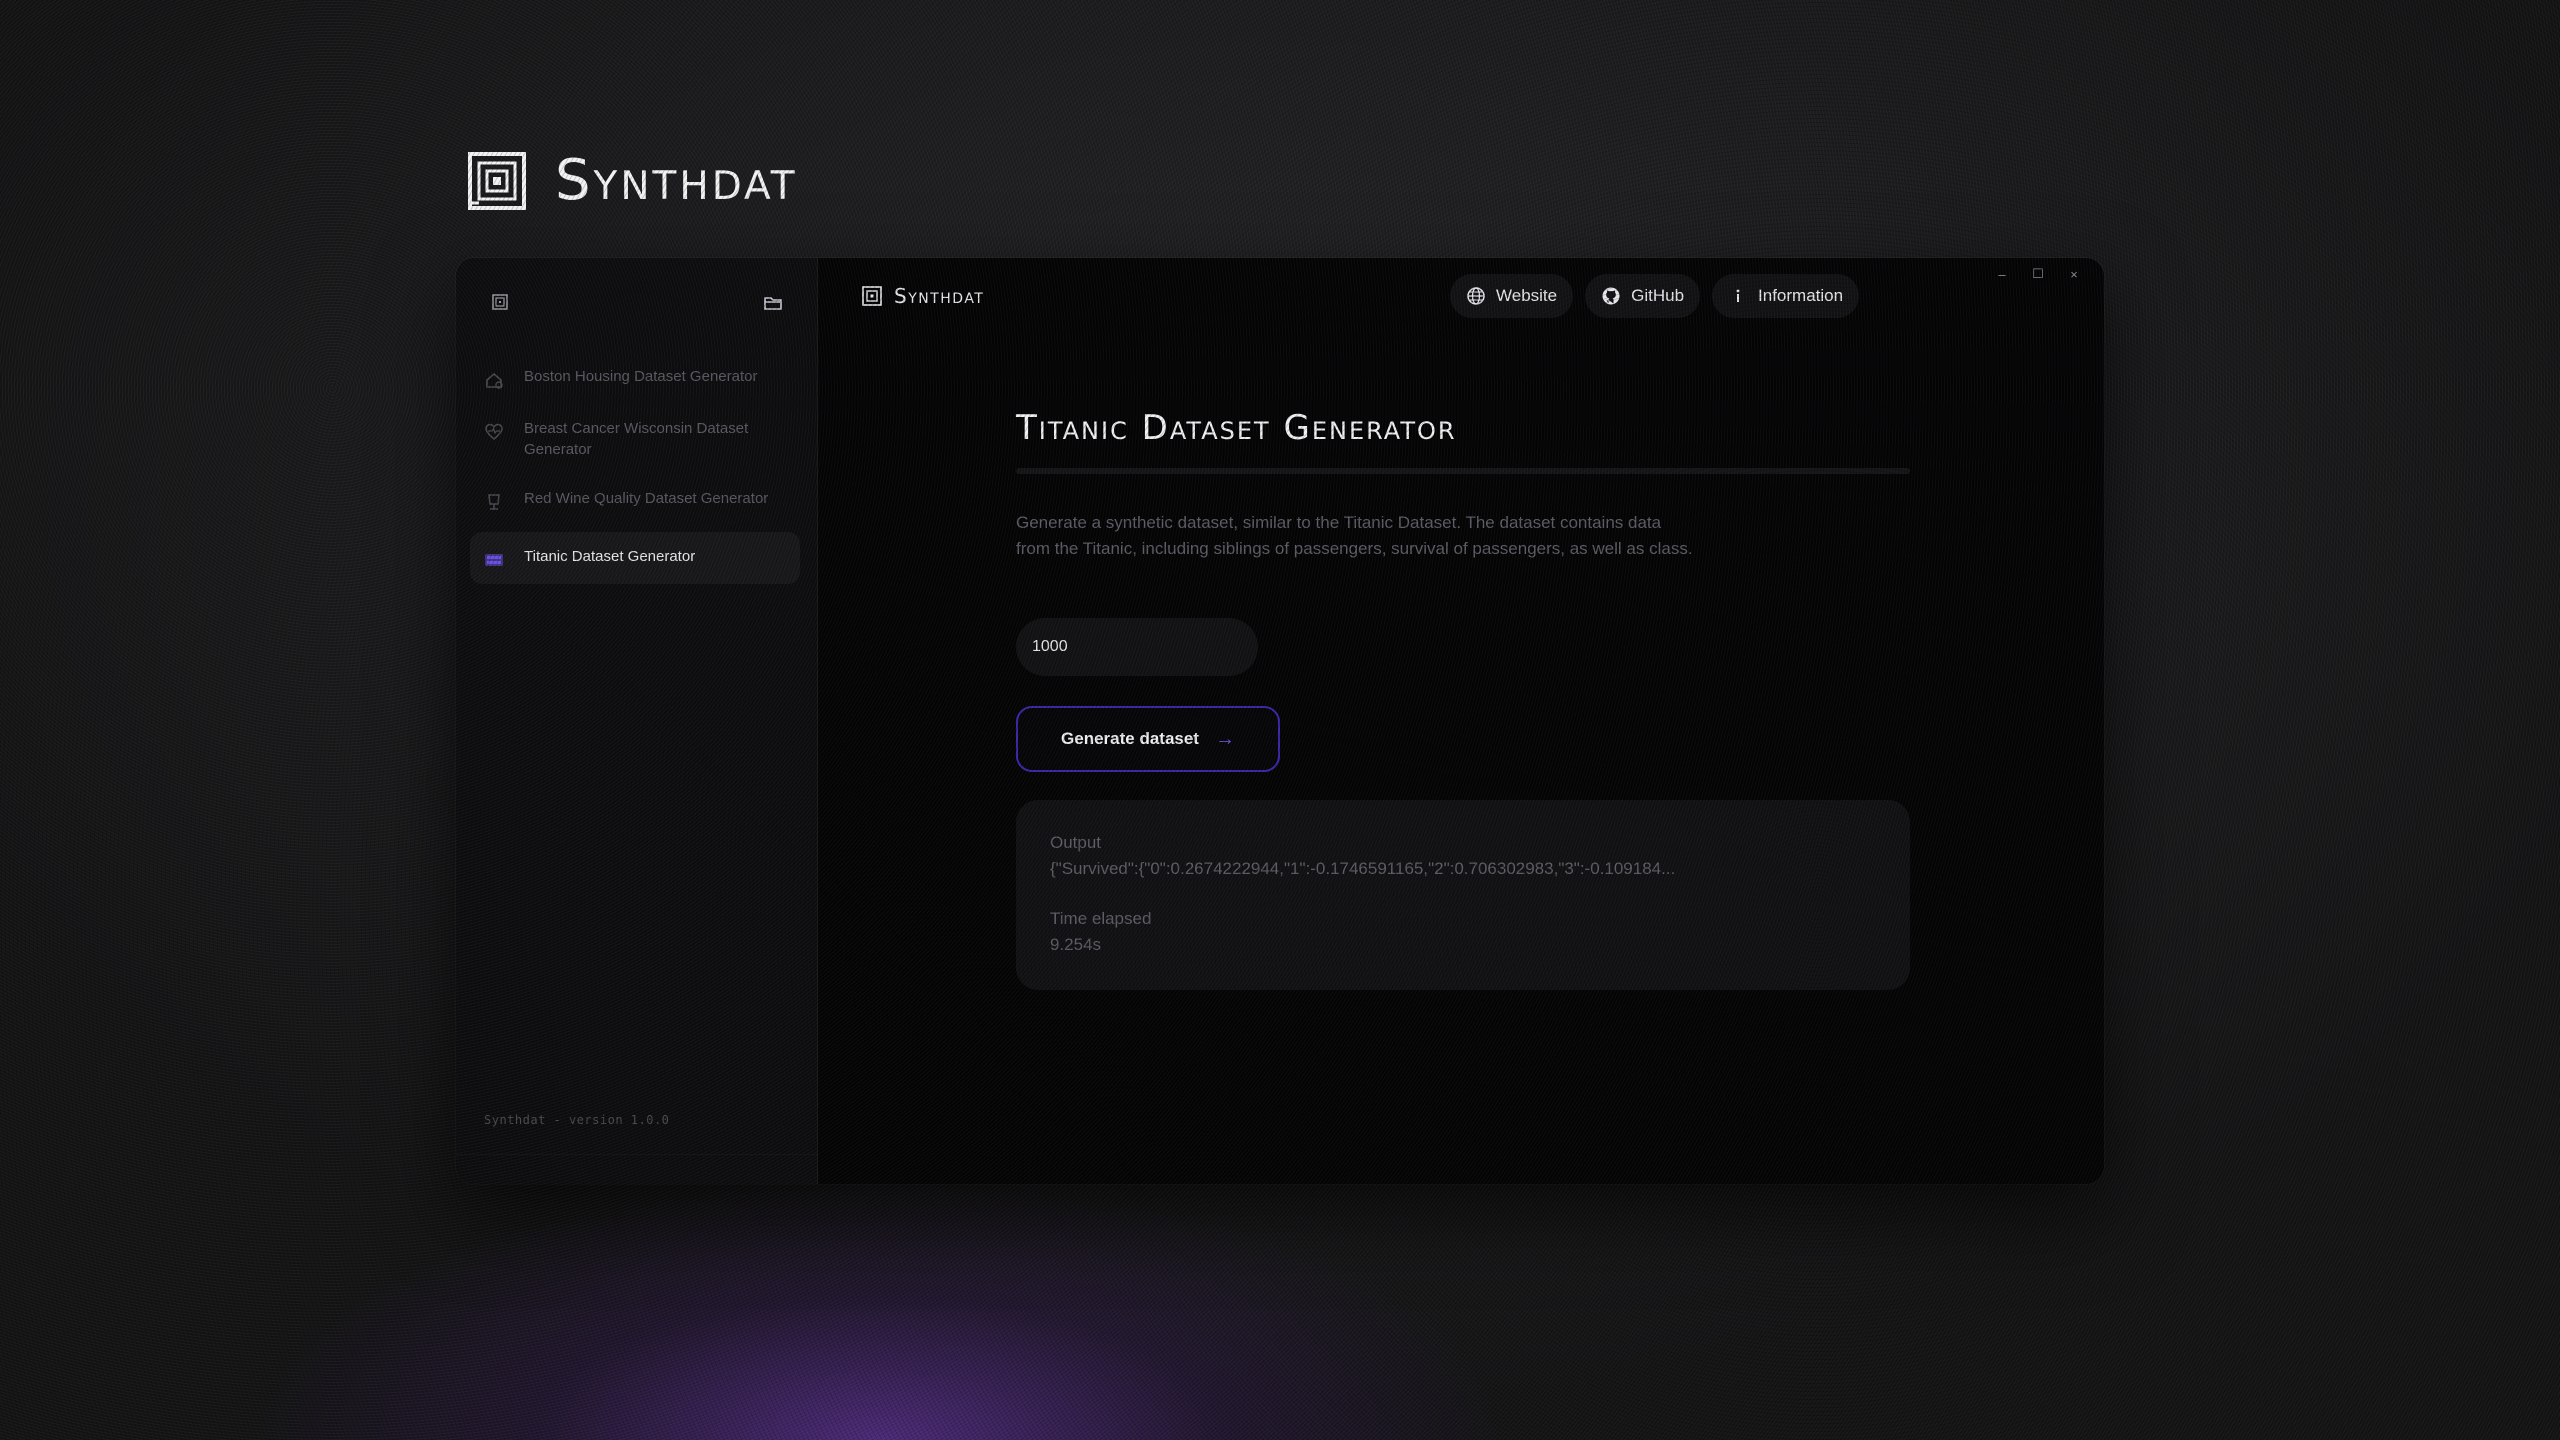 This screenshot has height=1440, width=2560. Describe the element at coordinates (1476, 296) in the screenshot. I see `globe-icon` at that location.